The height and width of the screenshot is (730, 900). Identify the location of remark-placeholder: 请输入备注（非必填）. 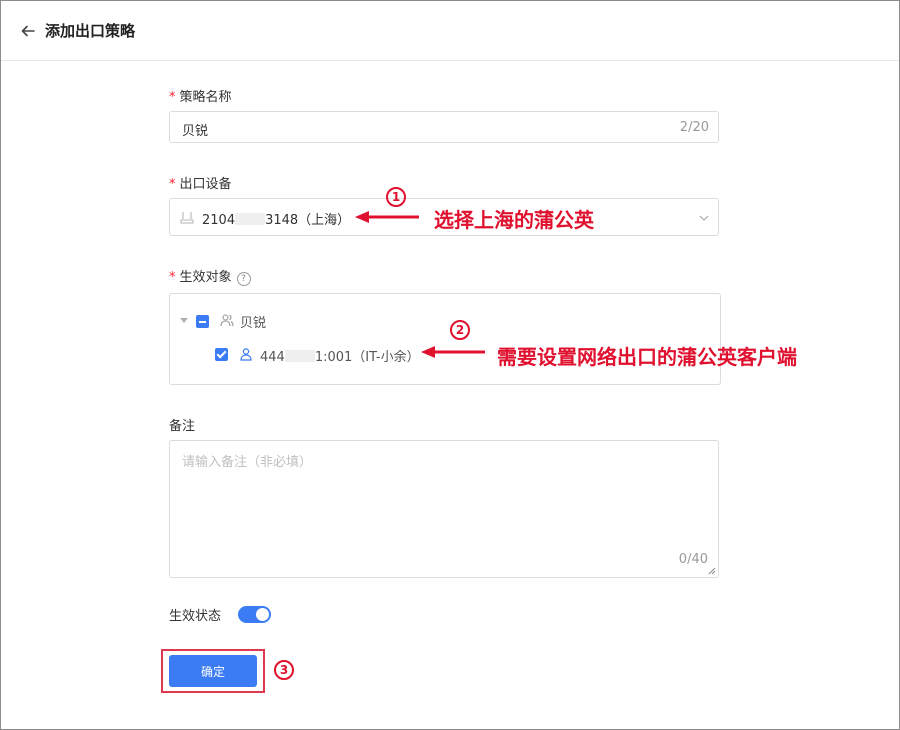
(247, 462).